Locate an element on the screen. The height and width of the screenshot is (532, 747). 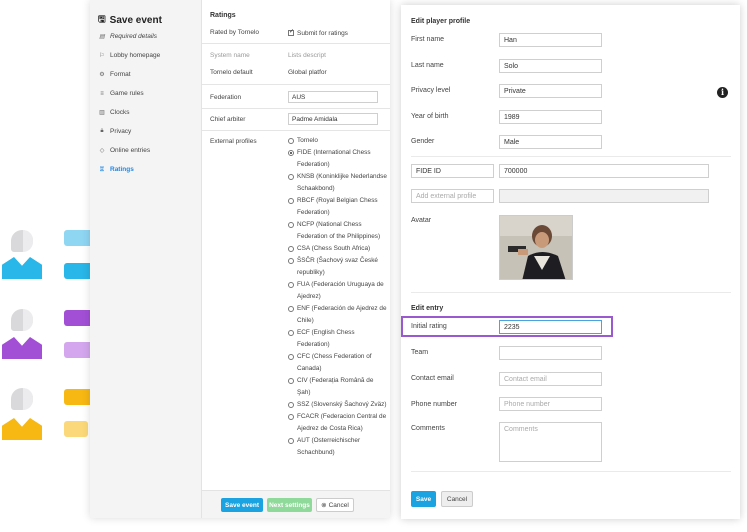
year-of-birth-input: 1989 is located at coordinates (550, 117).